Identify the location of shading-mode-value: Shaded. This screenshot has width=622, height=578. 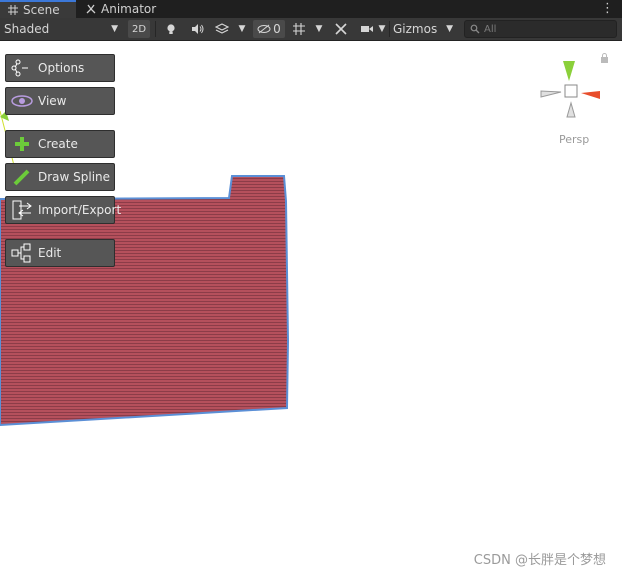
(27, 29).